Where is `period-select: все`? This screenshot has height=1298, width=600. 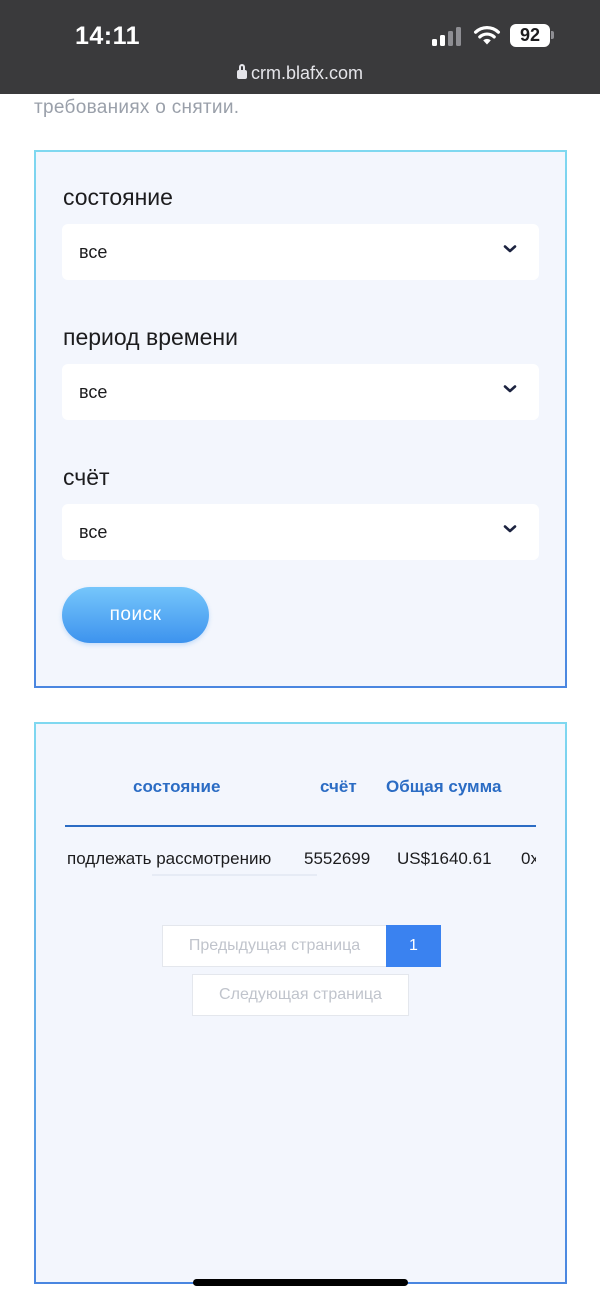
period-select: все is located at coordinates (300, 392).